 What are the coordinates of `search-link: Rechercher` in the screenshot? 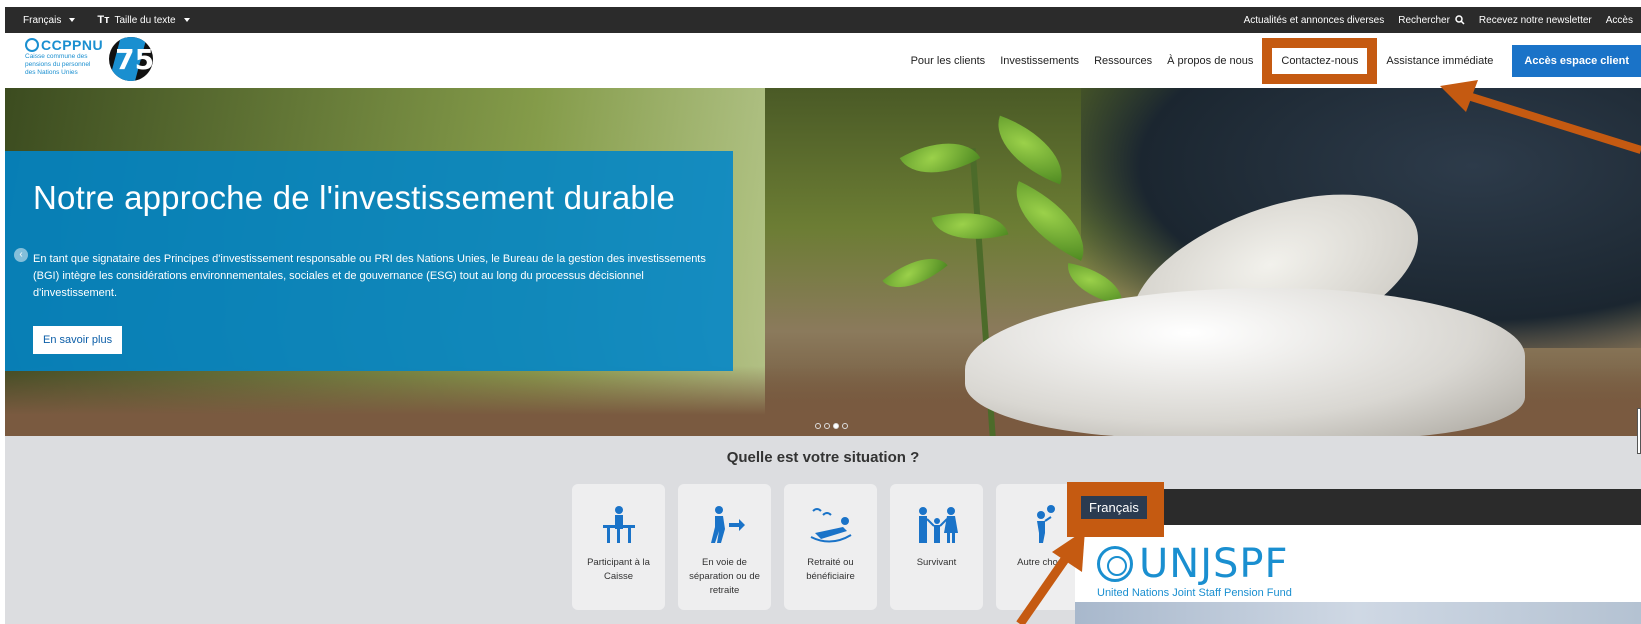 It's located at (1431, 20).